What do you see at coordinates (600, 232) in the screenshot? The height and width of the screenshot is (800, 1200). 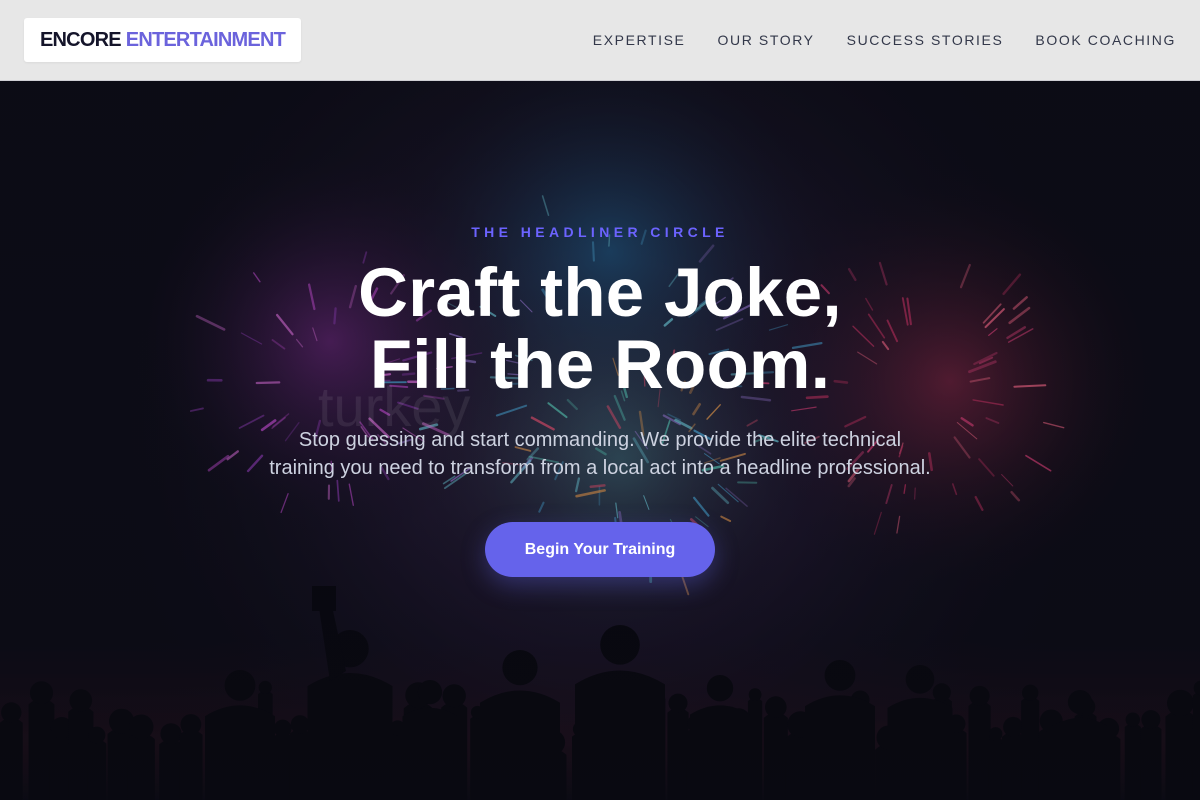 I see `hero-eyebrow: THE HEADLINER CIRCLE` at bounding box center [600, 232].